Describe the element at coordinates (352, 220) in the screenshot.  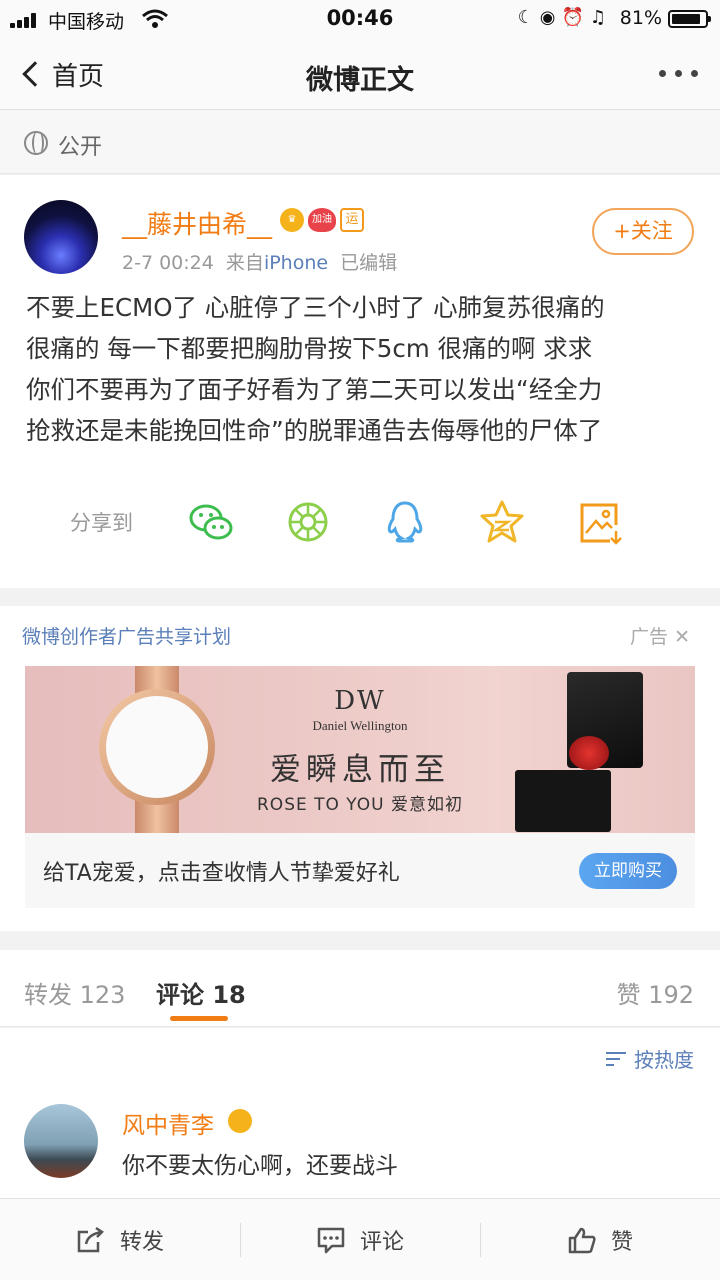
I see `luck-badge: 运` at that location.